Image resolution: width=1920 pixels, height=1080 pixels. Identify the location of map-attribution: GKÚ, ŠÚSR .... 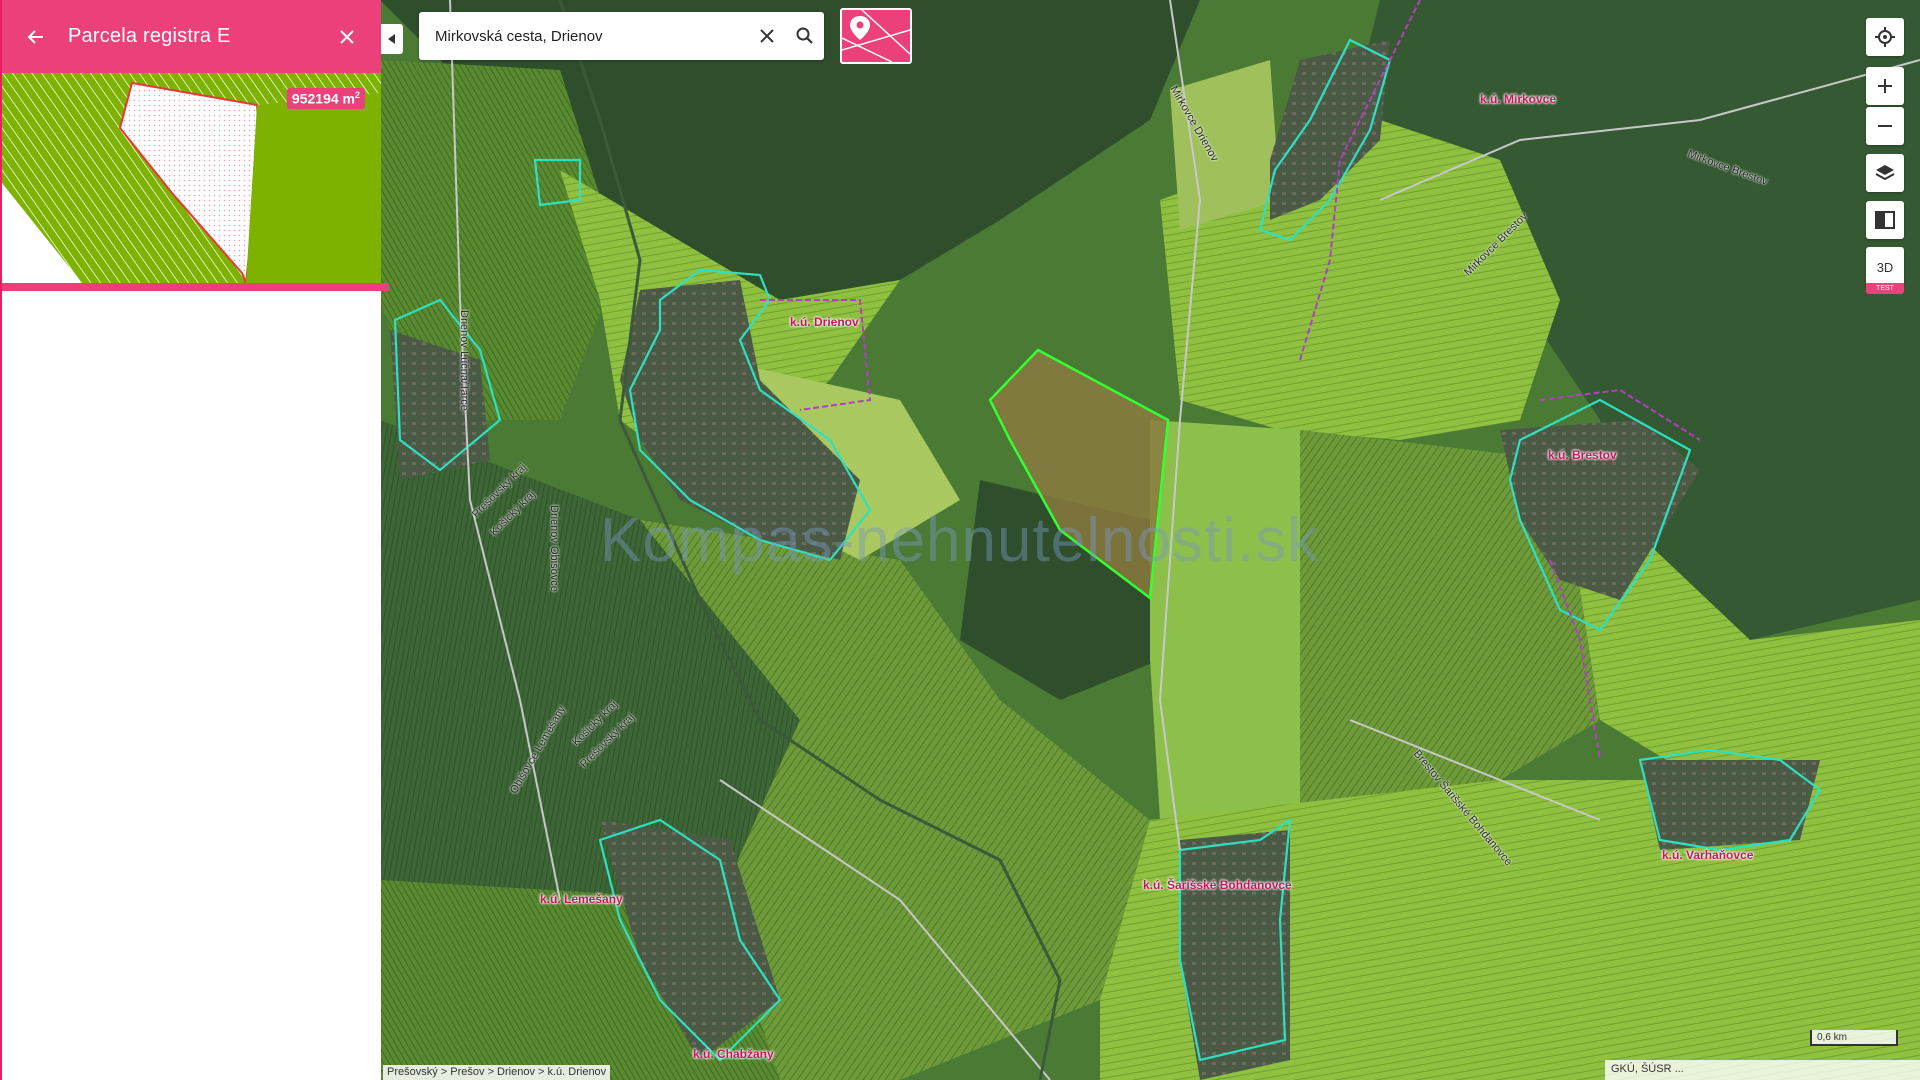
(1762, 1070).